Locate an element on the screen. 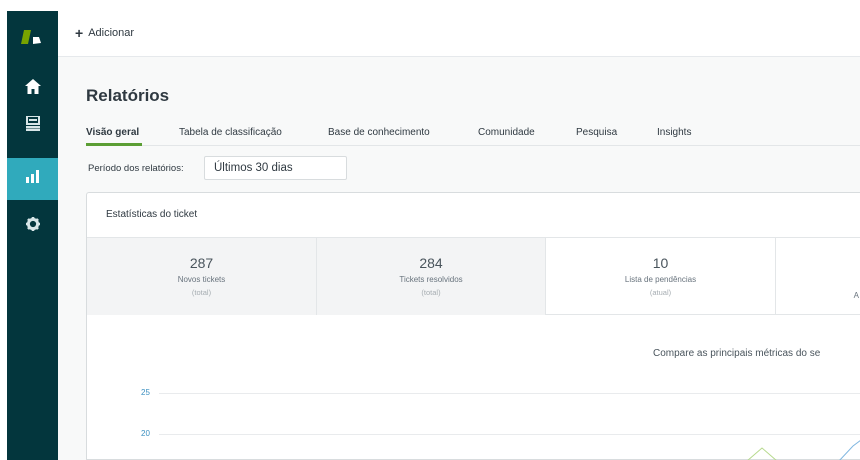 The image size is (860, 460). tab-visao-geral: Visão geral is located at coordinates (112, 132).